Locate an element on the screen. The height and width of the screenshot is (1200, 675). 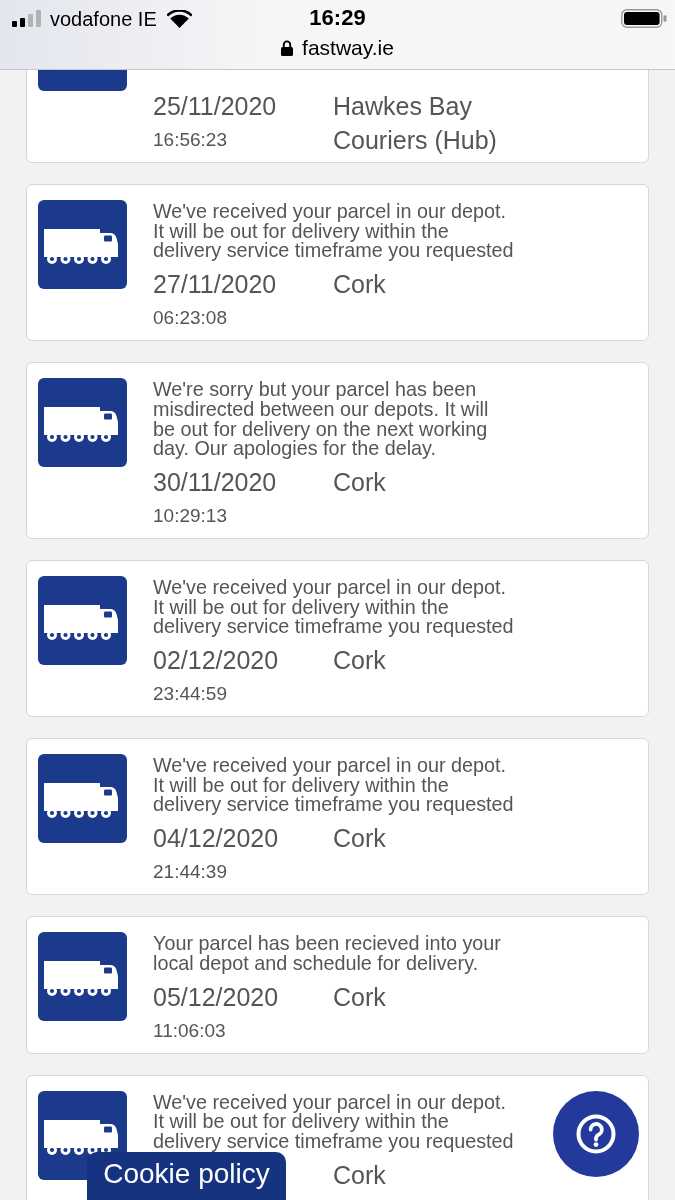
event-date: 30/11/2020 is located at coordinates (215, 482).